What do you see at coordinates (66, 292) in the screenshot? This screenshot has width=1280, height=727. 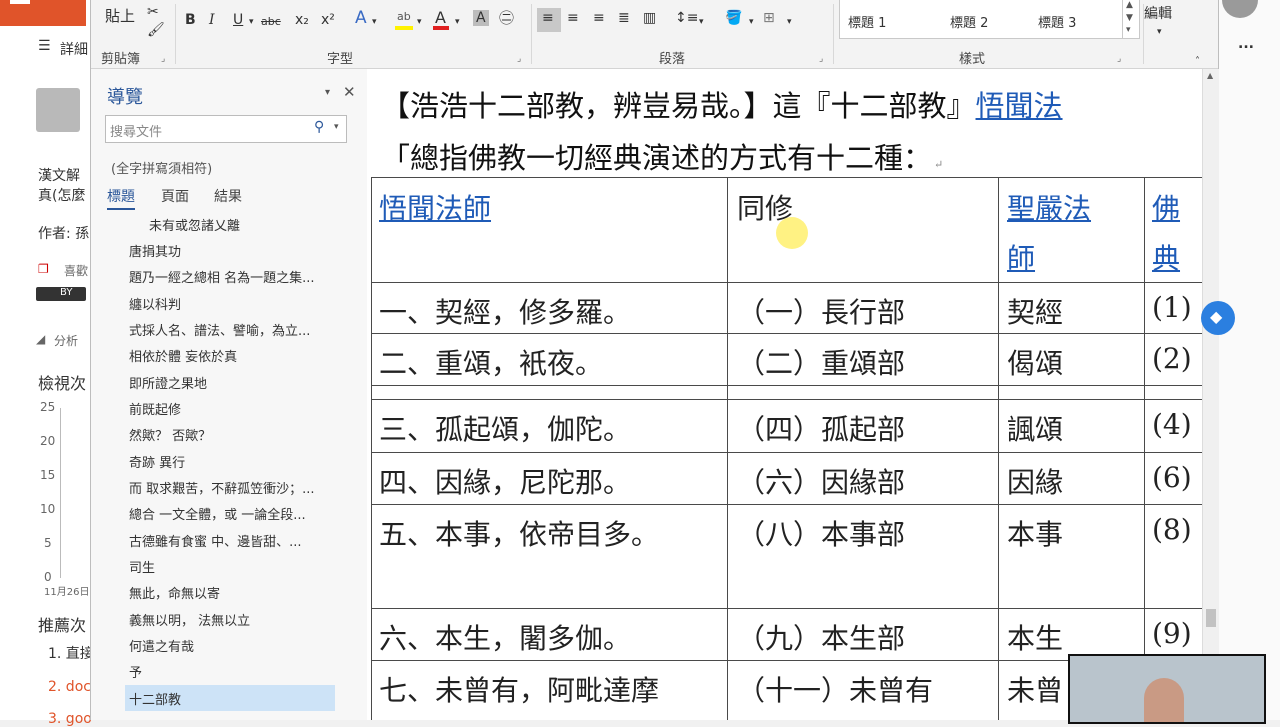 I see `license-text: BY` at bounding box center [66, 292].